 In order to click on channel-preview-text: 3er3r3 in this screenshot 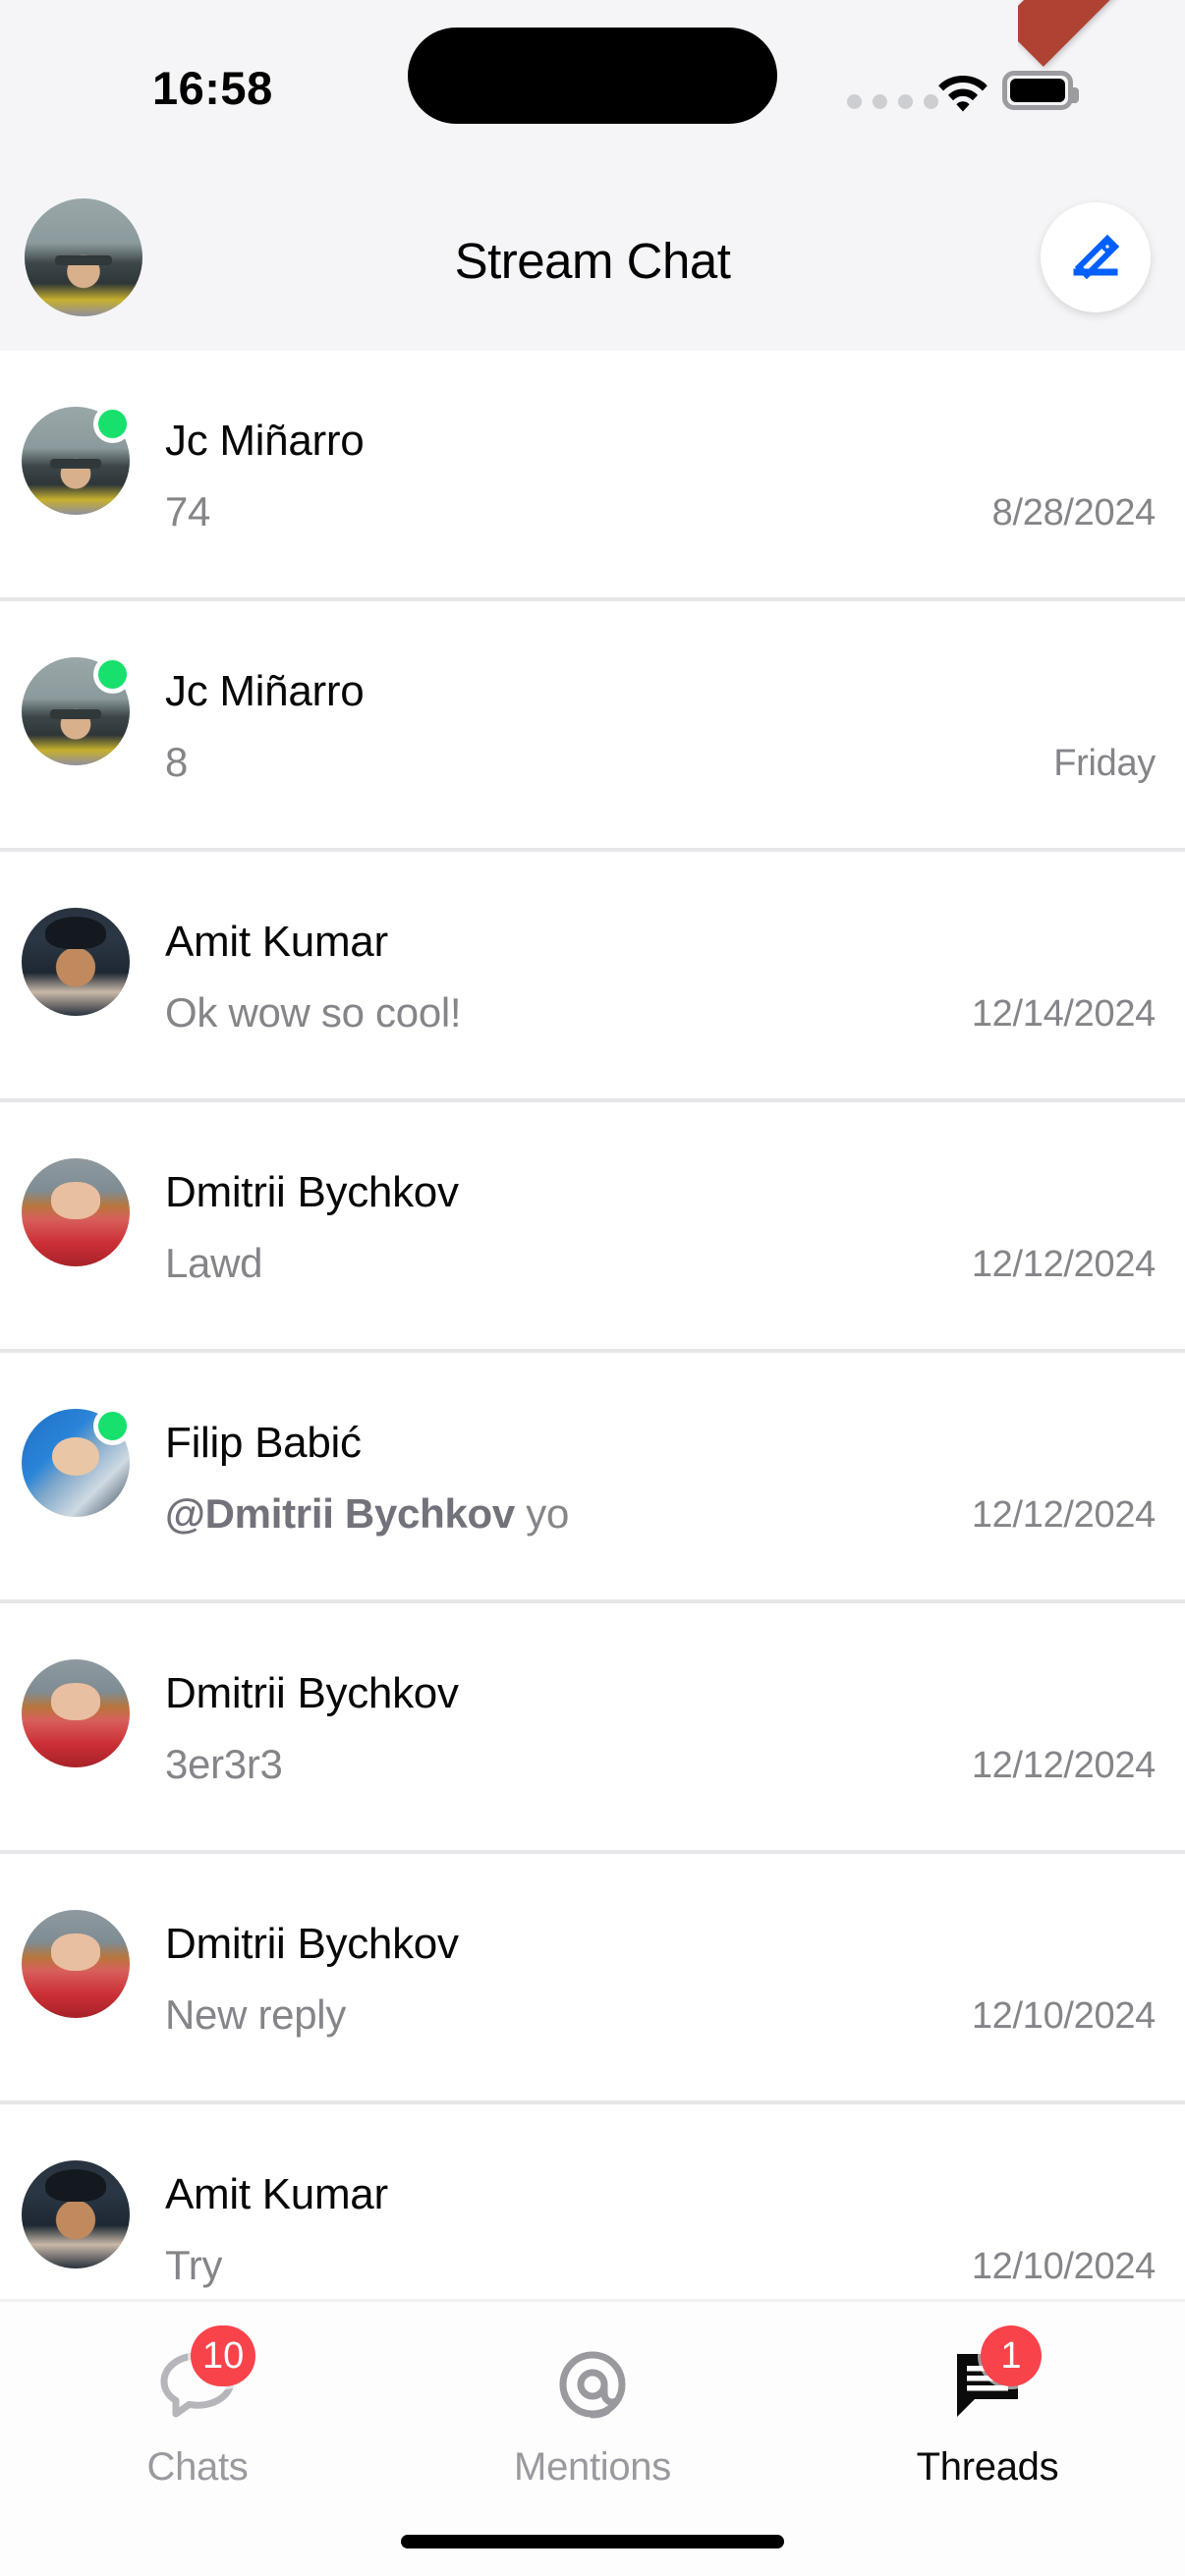, I will do `click(224, 1764)`.